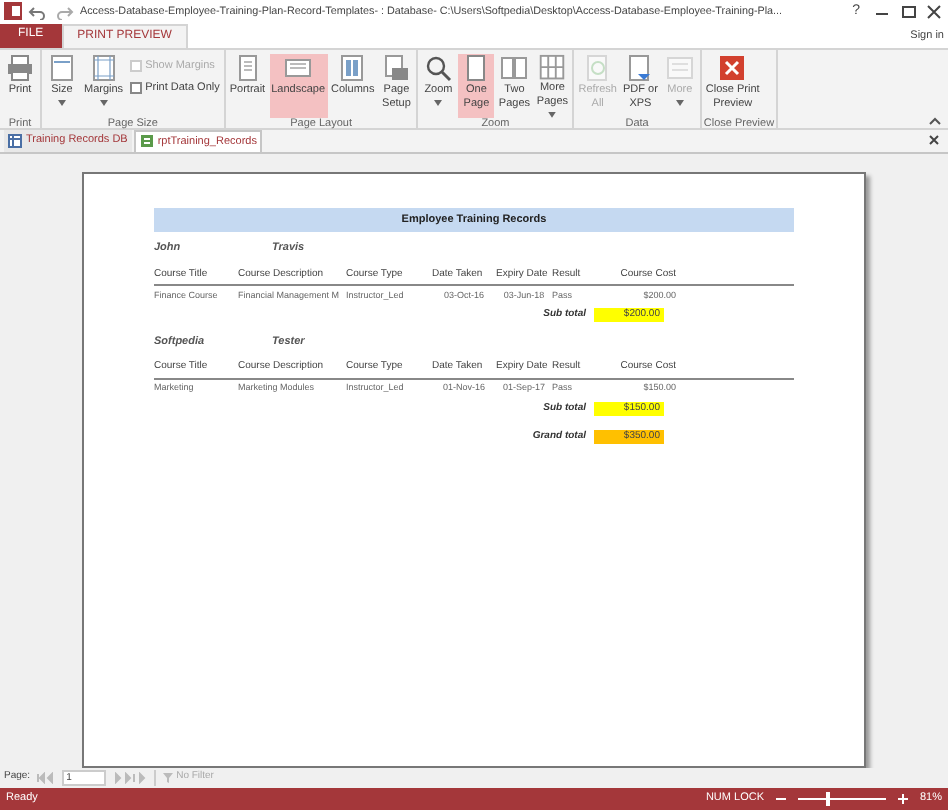 This screenshot has width=948, height=810. What do you see at coordinates (103, 67) in the screenshot?
I see `margins-icon` at bounding box center [103, 67].